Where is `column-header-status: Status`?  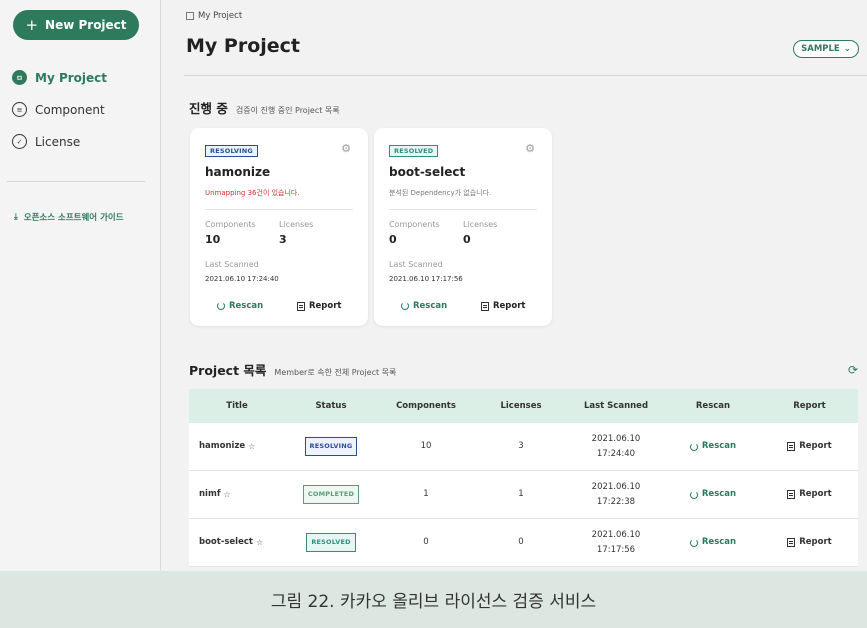 column-header-status: Status is located at coordinates (331, 406).